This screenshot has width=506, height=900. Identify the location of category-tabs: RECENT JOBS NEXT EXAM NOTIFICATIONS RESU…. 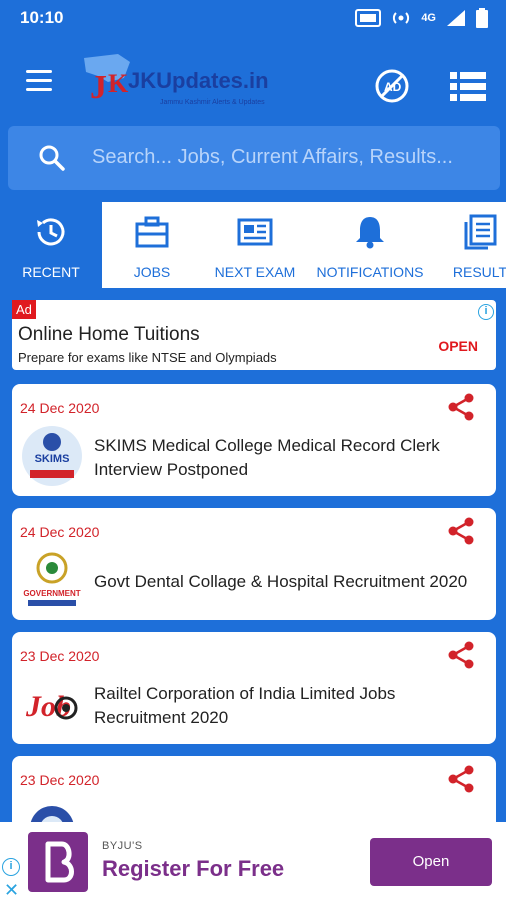
(253, 245).